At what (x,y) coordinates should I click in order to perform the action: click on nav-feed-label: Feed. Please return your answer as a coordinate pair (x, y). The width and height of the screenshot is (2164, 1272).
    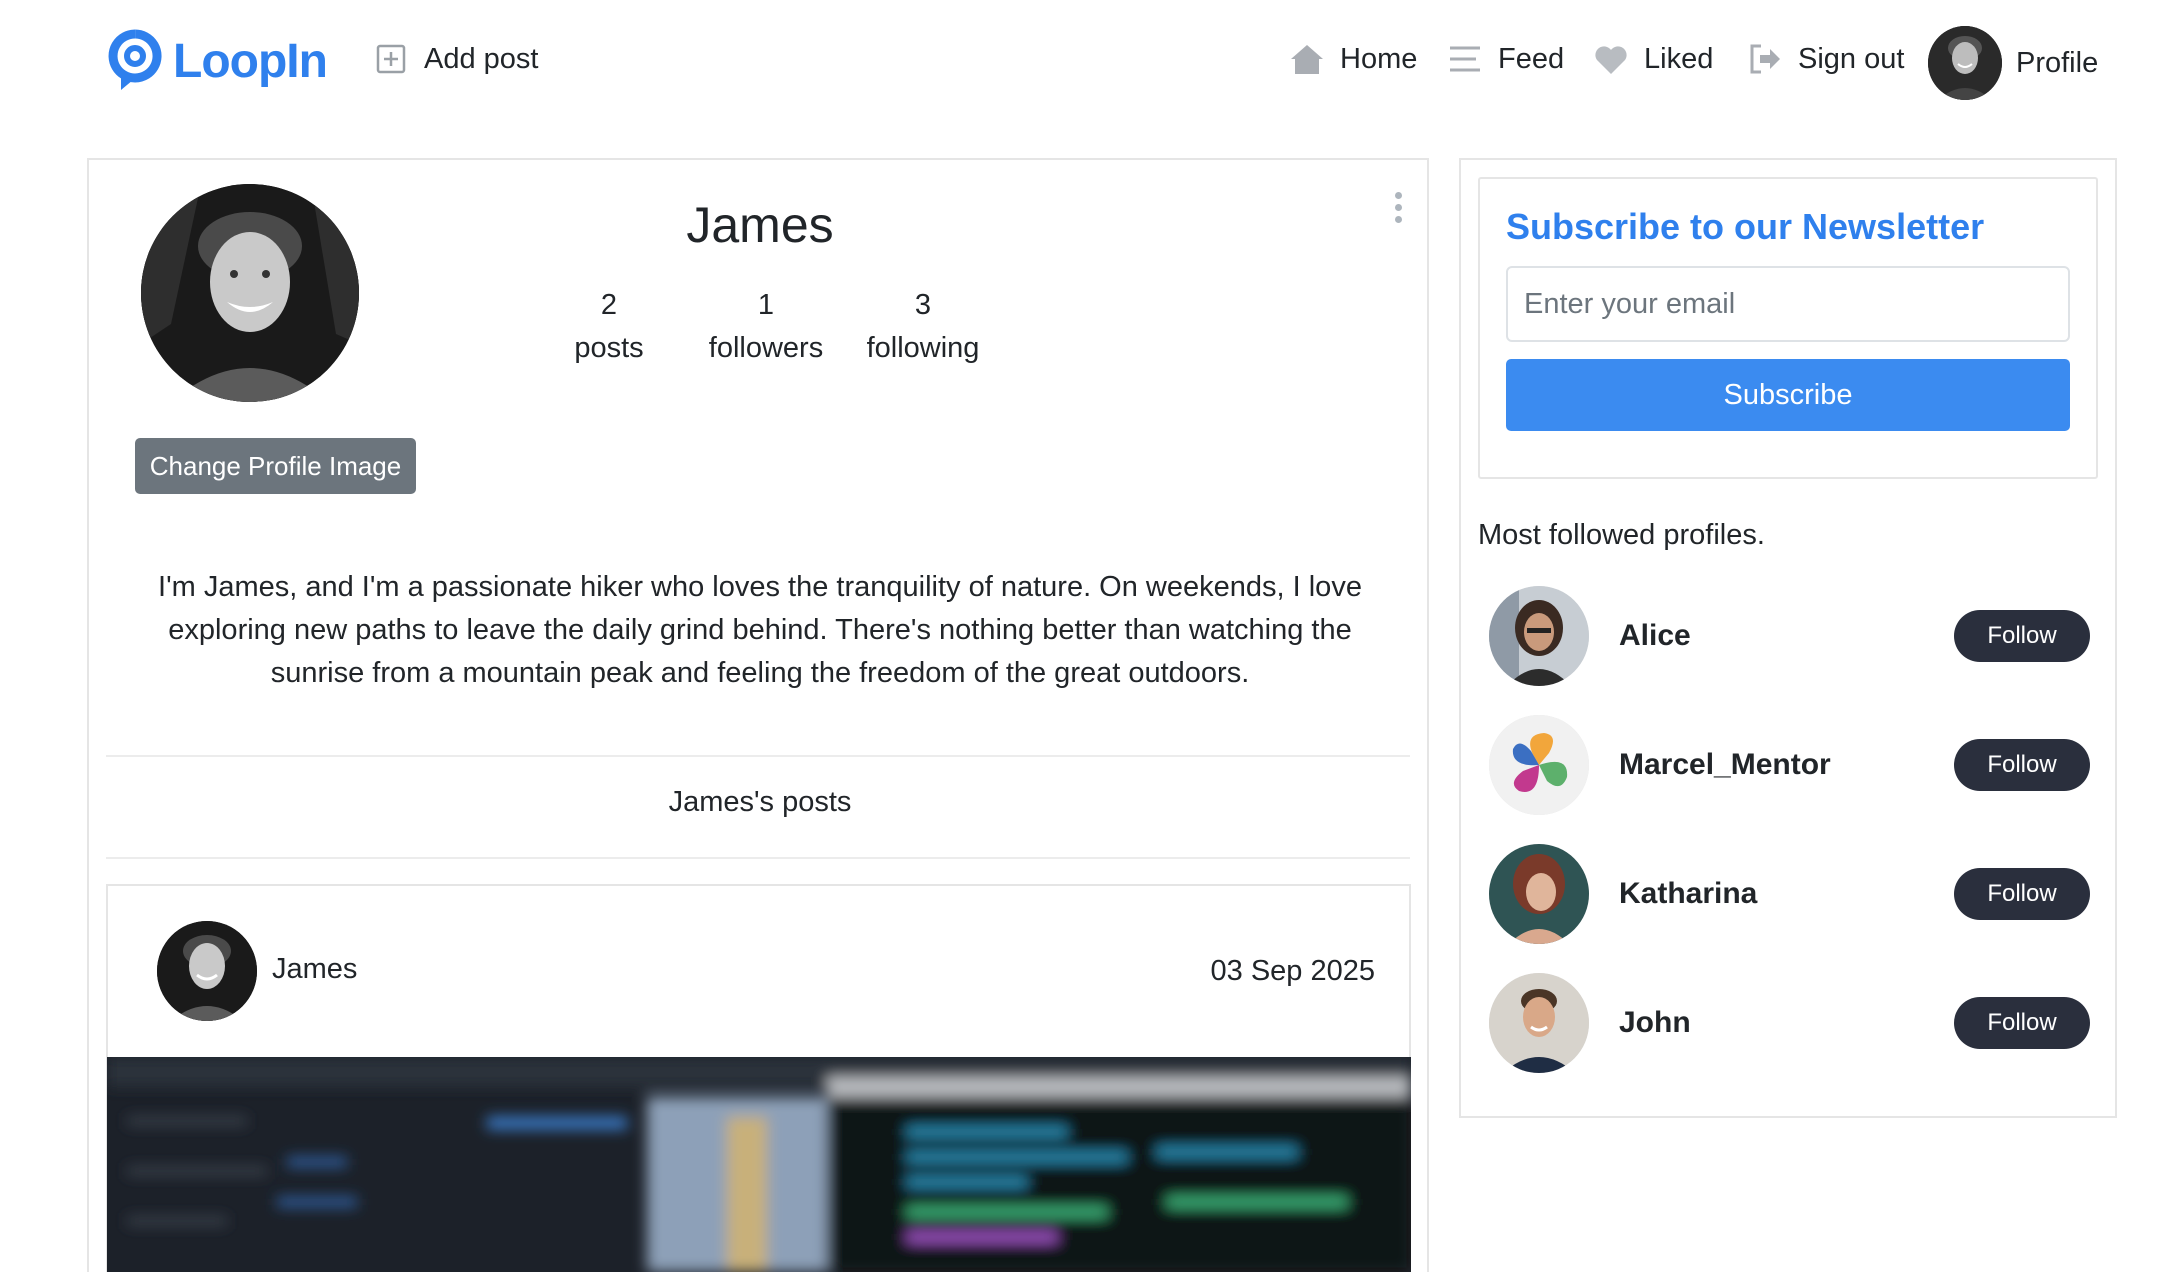
    Looking at the image, I should click on (1531, 58).